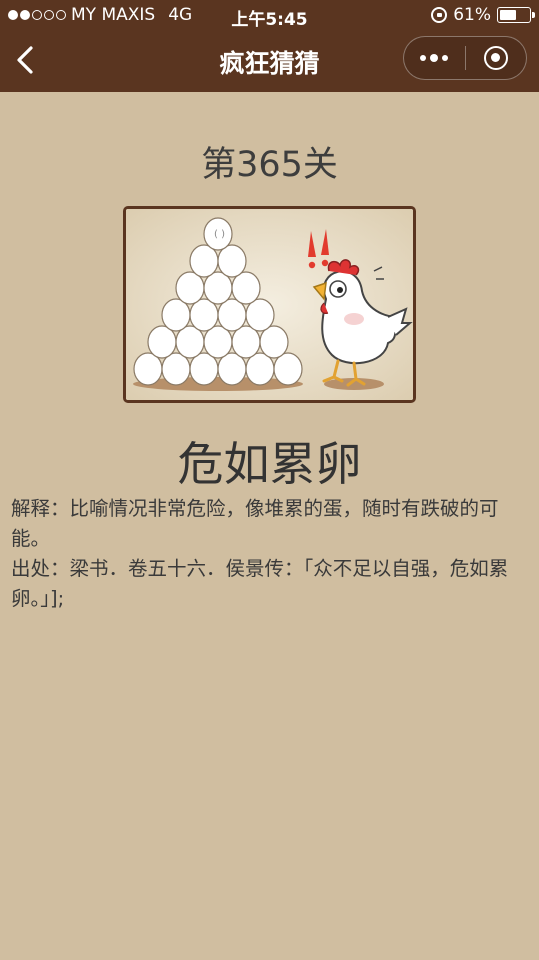  Describe the element at coordinates (269, 464) in the screenshot. I see `answer-idiom: 危如累卵` at that location.